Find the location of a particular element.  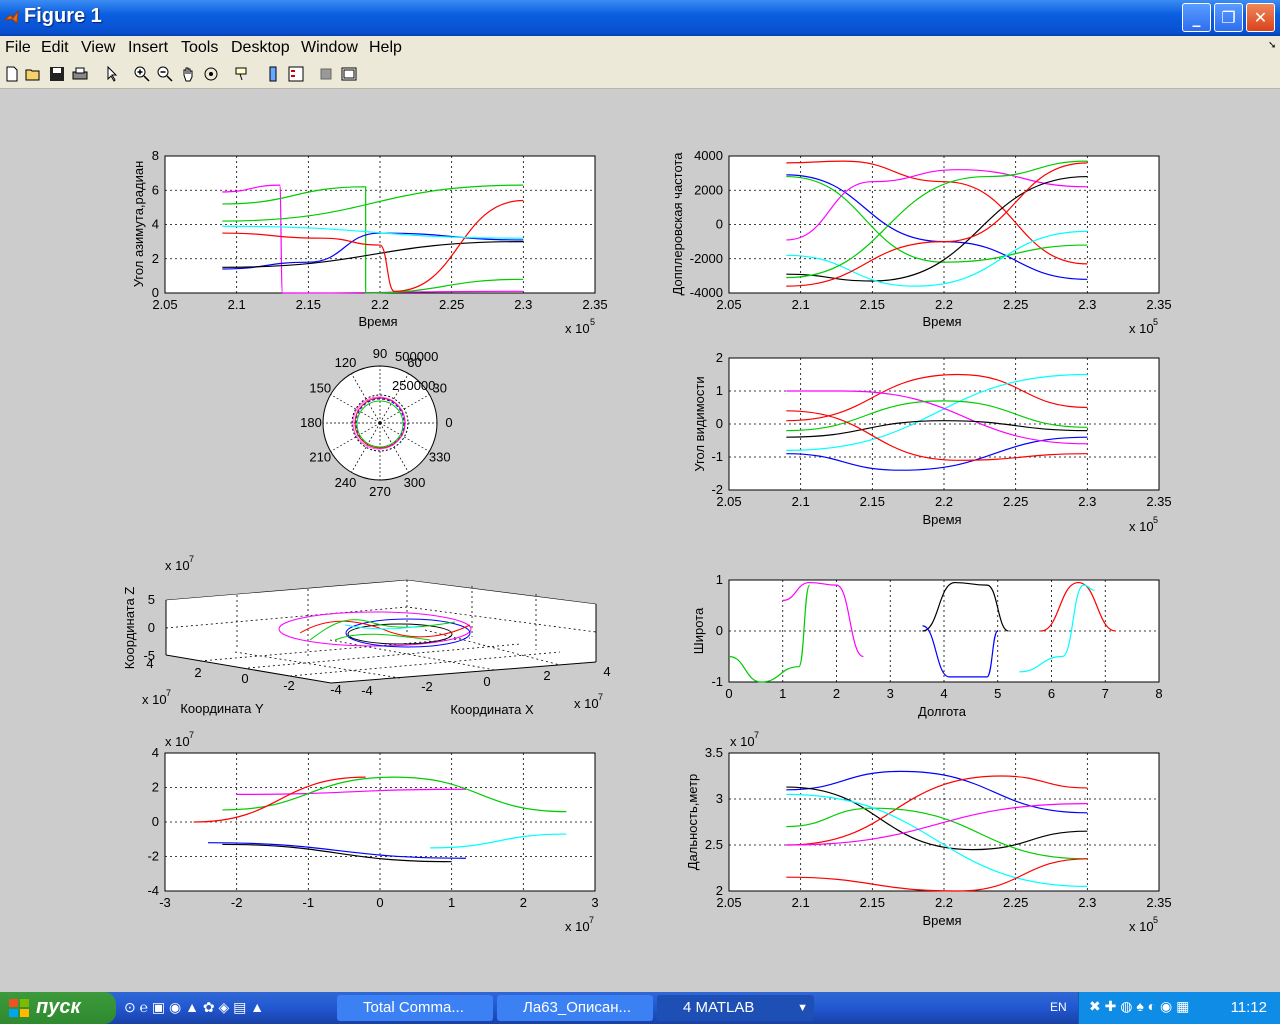

pointer-icon is located at coordinates (112, 74).